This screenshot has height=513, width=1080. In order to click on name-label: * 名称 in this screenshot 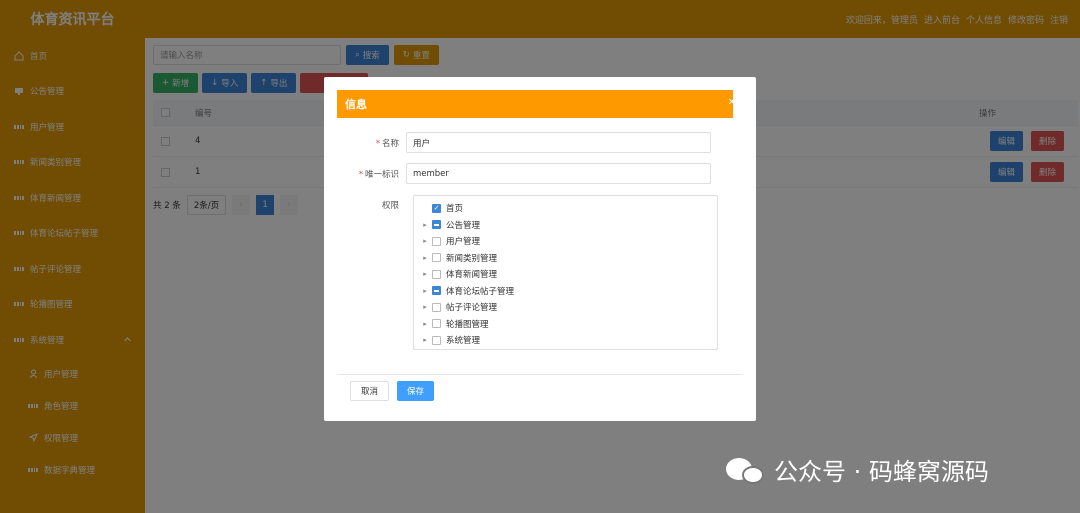, I will do `click(387, 143)`.